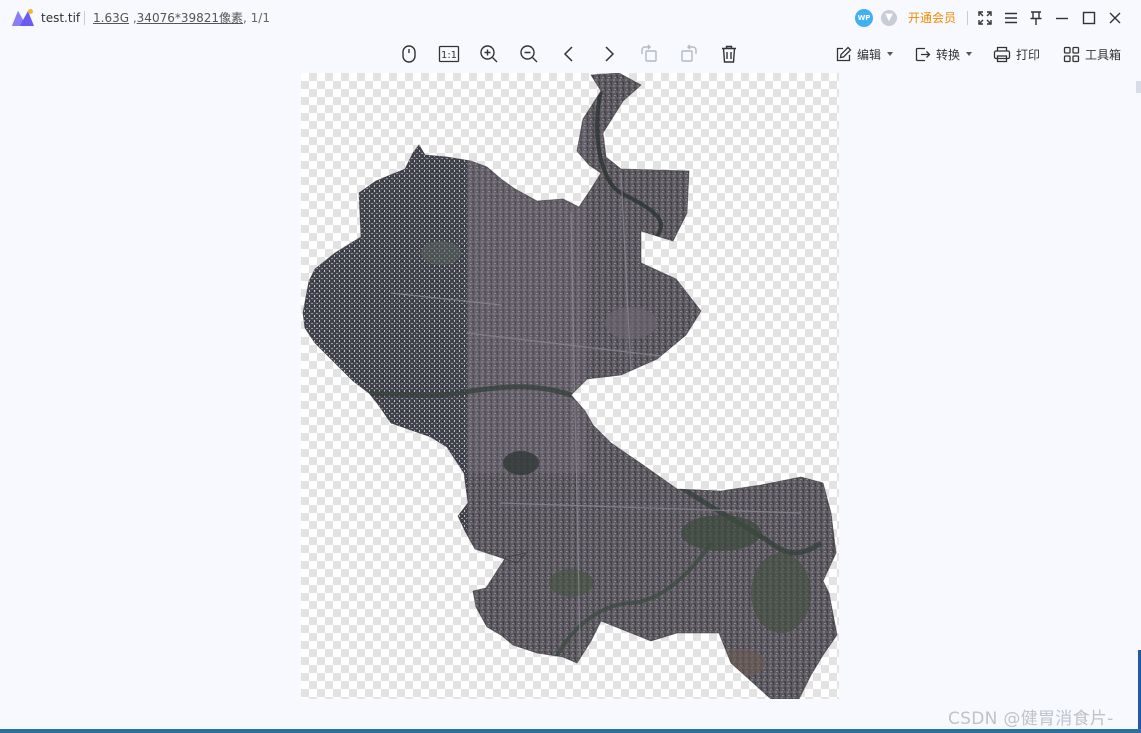 Image resolution: width=1141 pixels, height=733 pixels. I want to click on convert-icon, so click(923, 54).